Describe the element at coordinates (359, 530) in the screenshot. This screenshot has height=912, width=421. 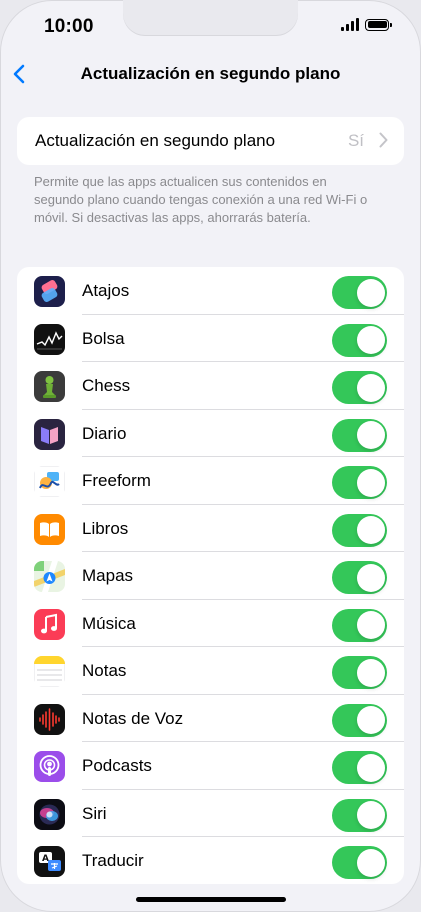
I see `libros-toggle` at that location.